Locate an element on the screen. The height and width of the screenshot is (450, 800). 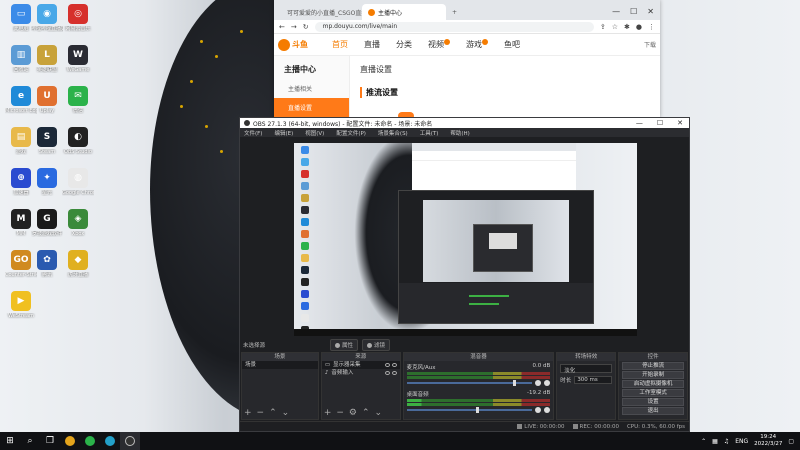
live-status: LIVE: 00:00:00 is located at coordinates (541, 426).